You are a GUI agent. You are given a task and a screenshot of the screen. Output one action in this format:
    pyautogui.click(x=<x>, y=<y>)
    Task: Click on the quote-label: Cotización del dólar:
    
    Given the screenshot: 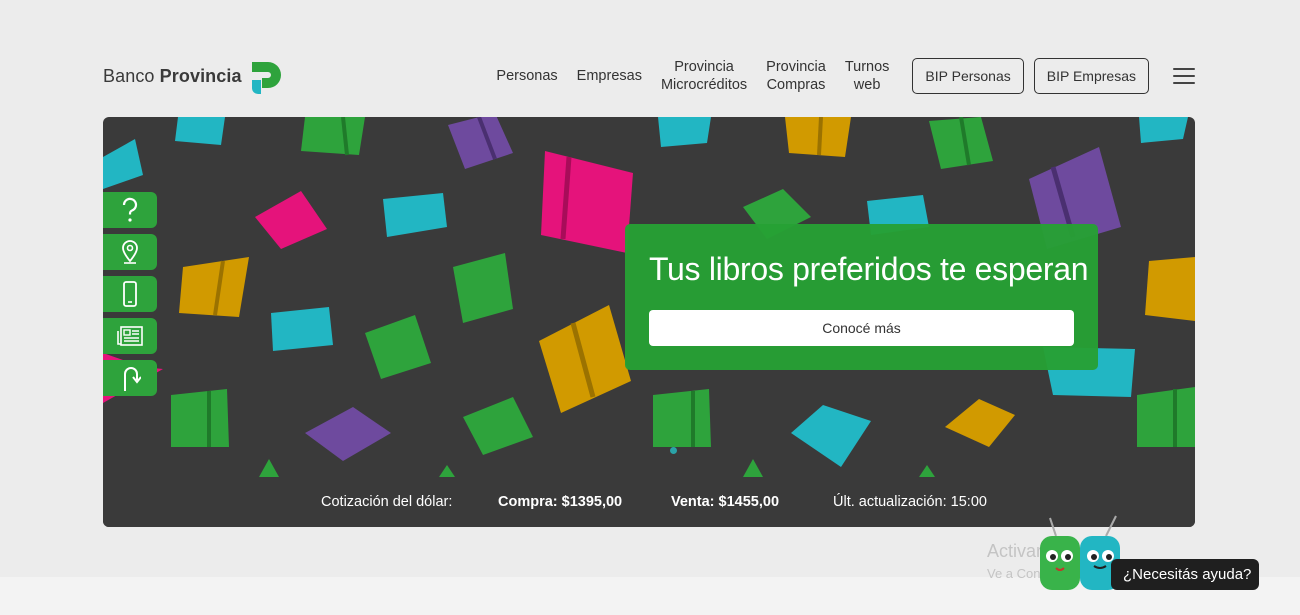 What is the action you would take?
    pyautogui.click(x=387, y=502)
    